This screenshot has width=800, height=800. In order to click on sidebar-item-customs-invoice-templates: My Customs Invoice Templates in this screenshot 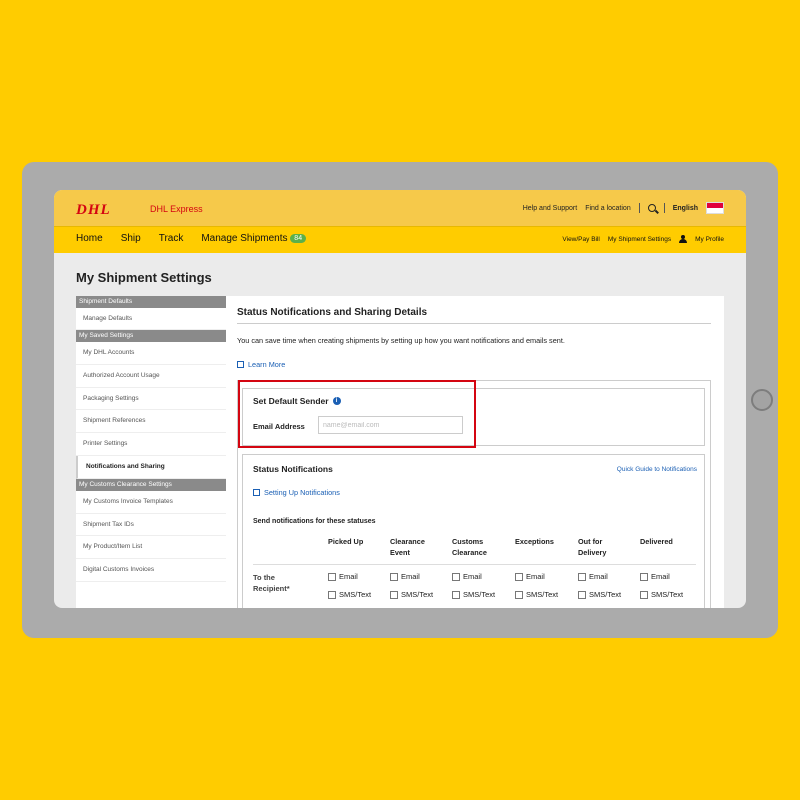, I will do `click(151, 502)`.